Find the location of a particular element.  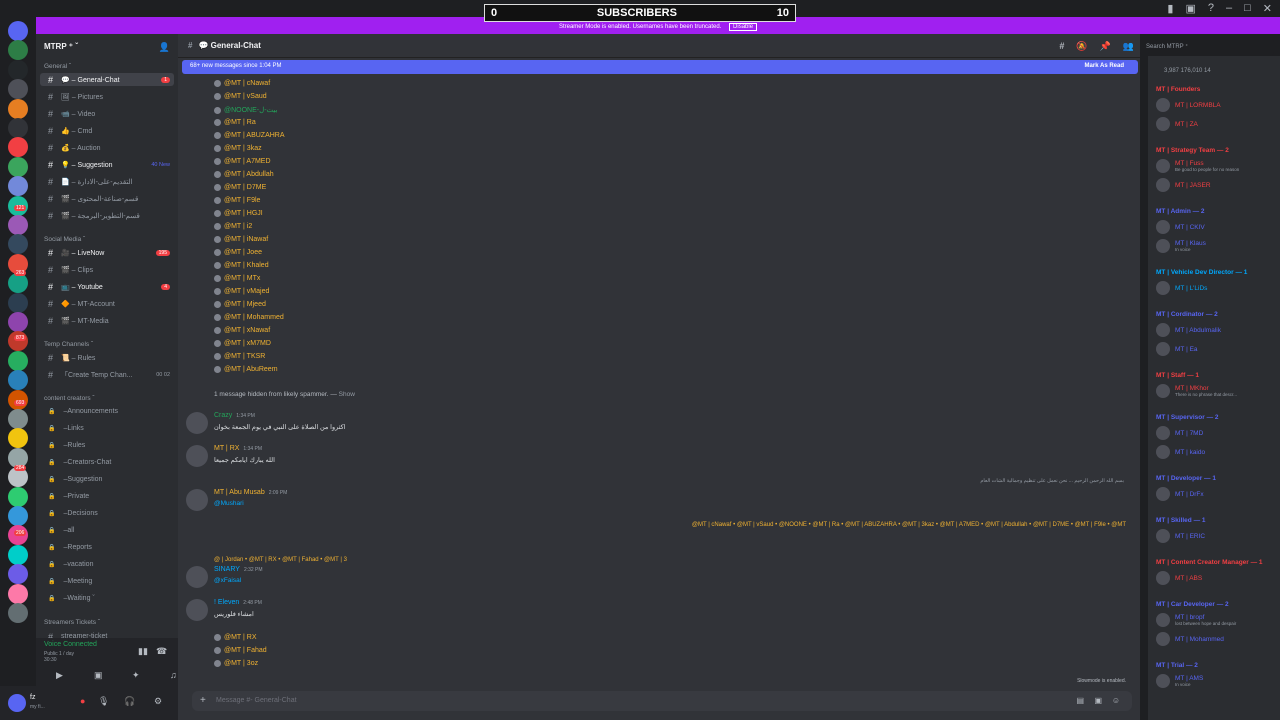

message-input: + Message #- General-Chat ☺ ▣ ▤ is located at coordinates (662, 701).